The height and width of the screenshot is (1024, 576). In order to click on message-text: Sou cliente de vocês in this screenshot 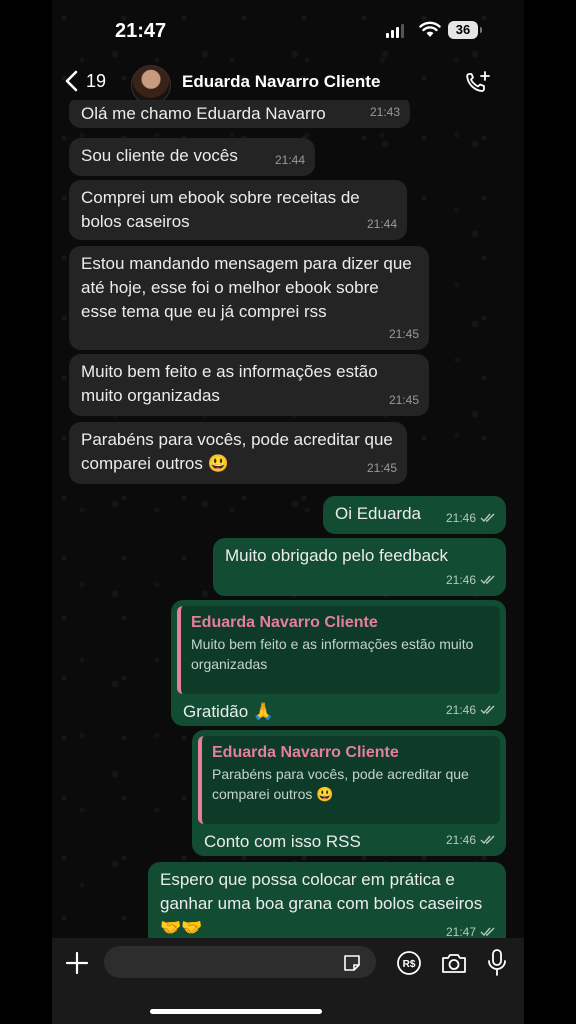, I will do `click(159, 155)`.